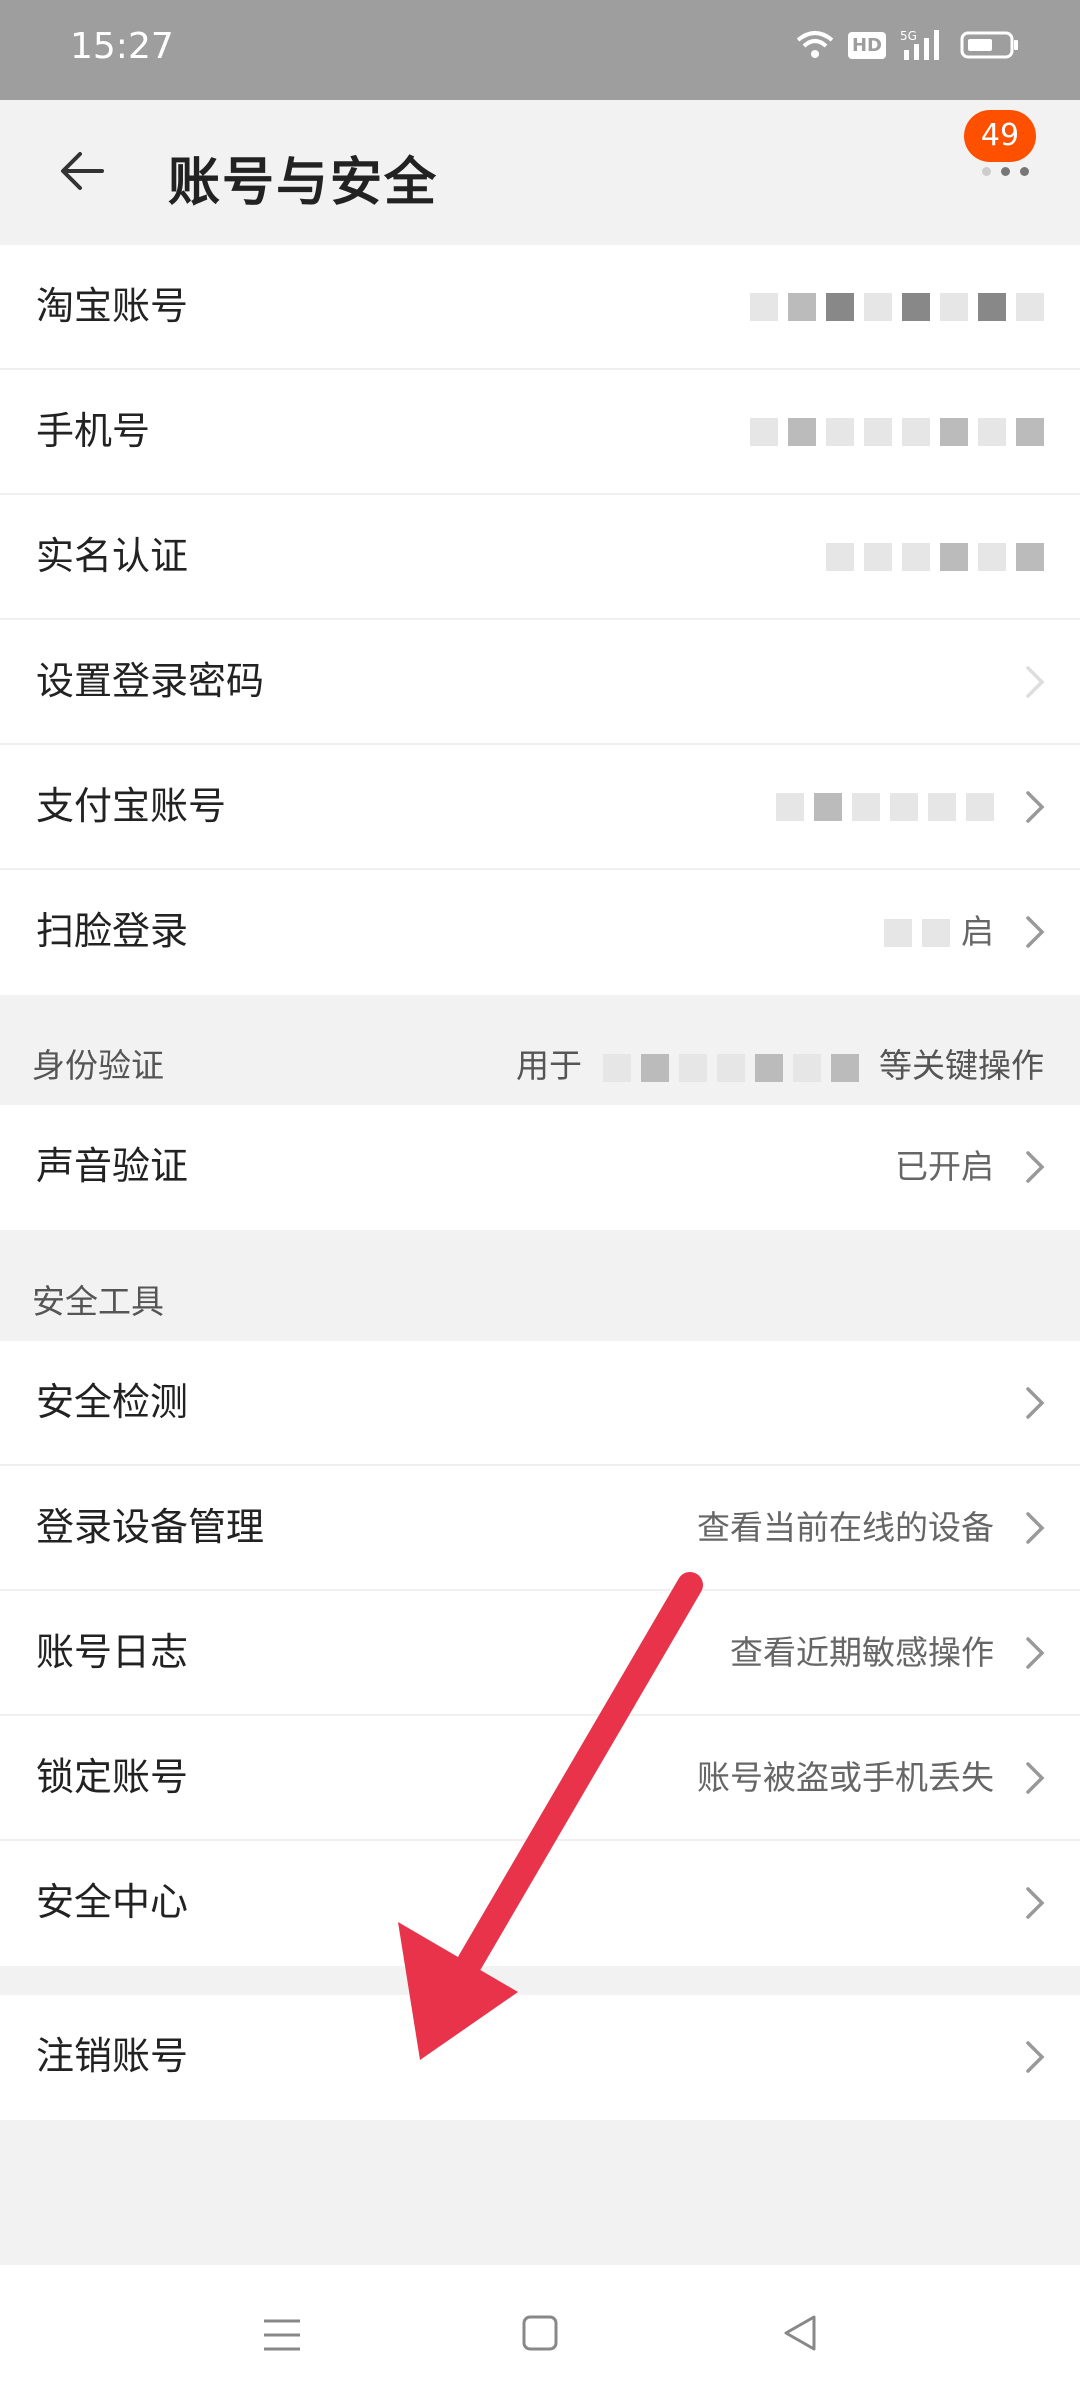 The height and width of the screenshot is (2400, 1080). Describe the element at coordinates (540, 50) in the screenshot. I see `status-bar: 15:27 HD 5G` at that location.